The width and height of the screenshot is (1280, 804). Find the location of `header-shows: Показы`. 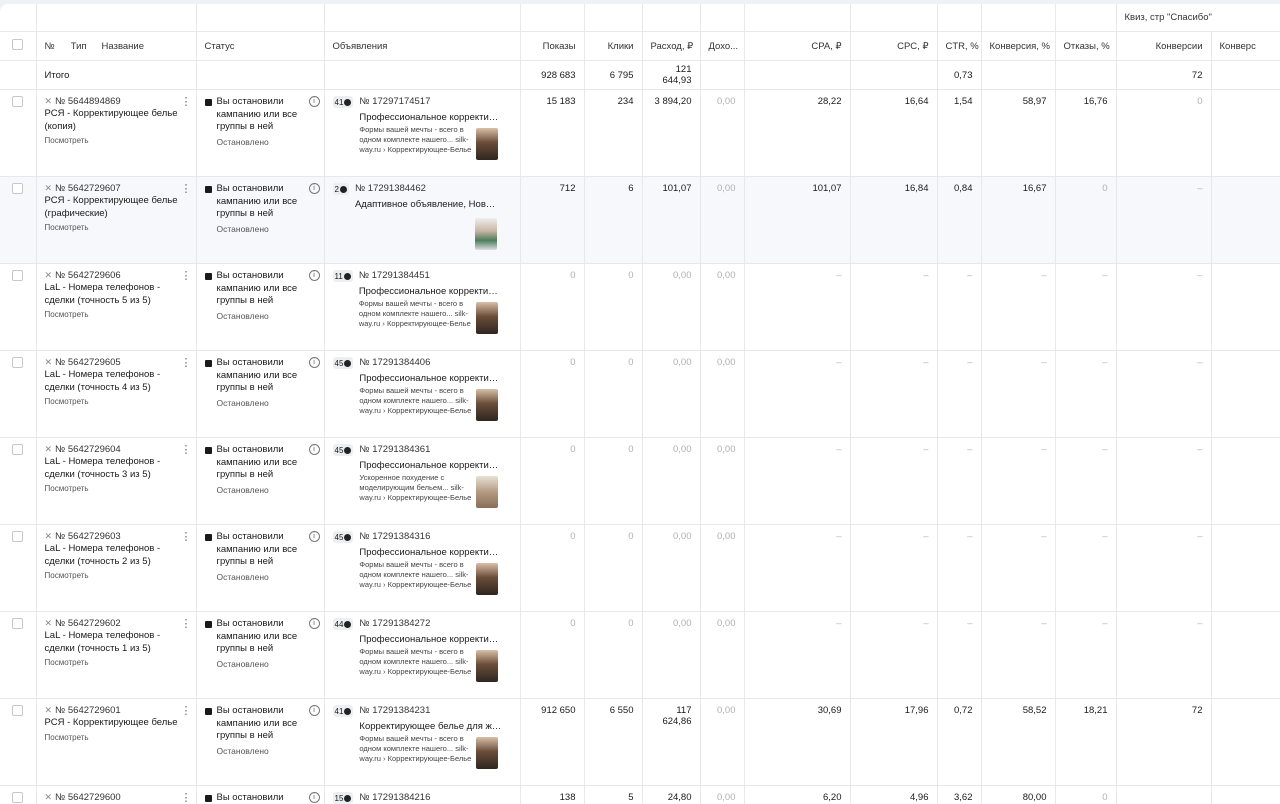

header-shows: Показы is located at coordinates (552, 46).